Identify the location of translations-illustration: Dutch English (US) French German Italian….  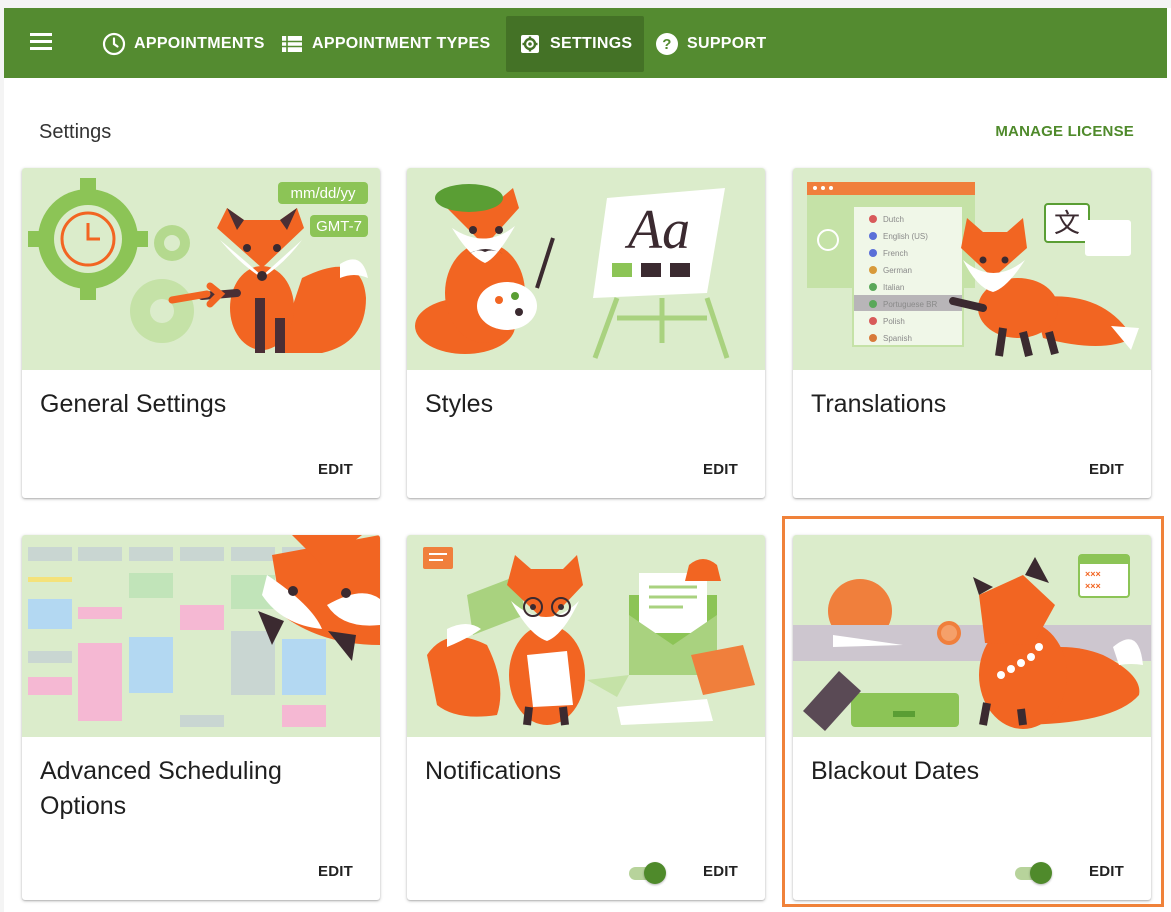
(972, 269).